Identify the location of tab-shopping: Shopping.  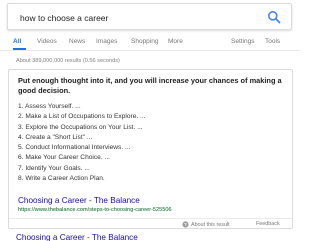
(144, 42).